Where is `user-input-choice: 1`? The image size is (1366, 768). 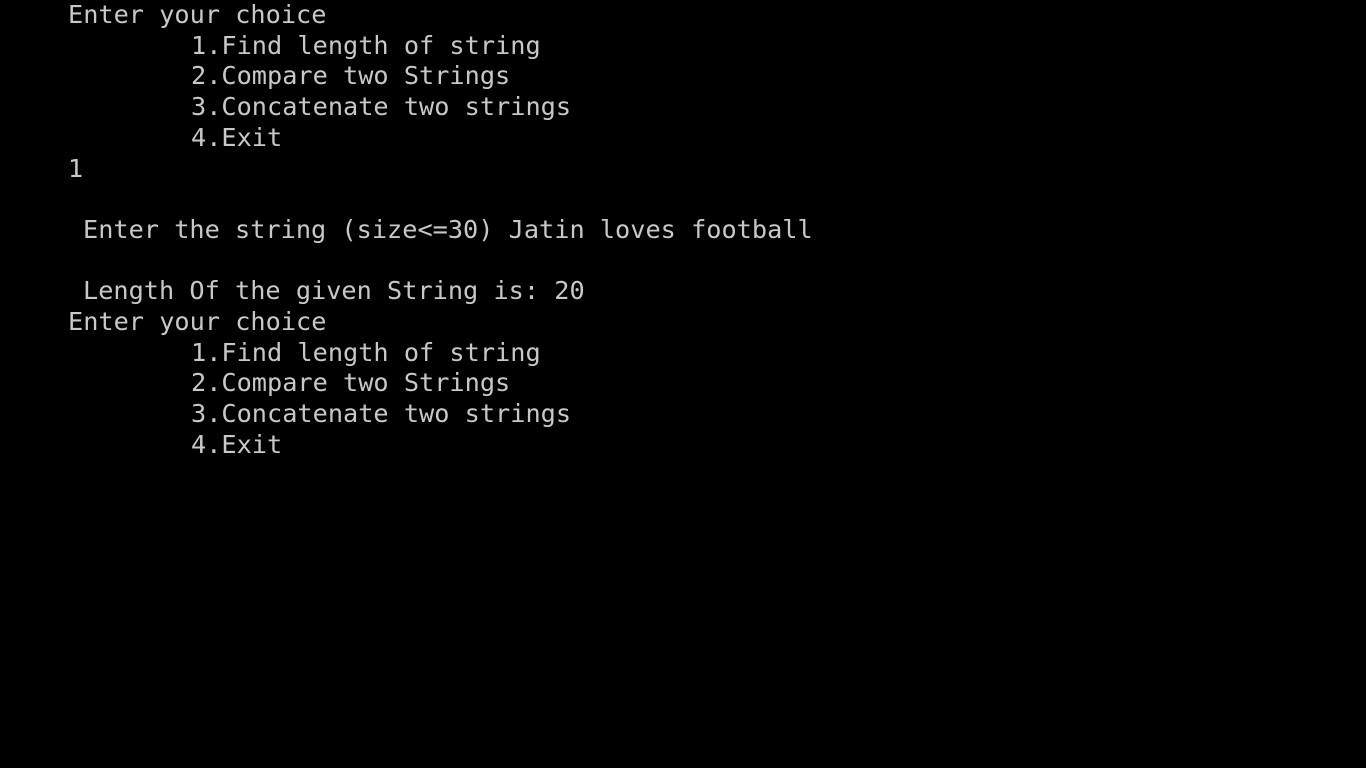
user-input-choice: 1 is located at coordinates (76, 168).